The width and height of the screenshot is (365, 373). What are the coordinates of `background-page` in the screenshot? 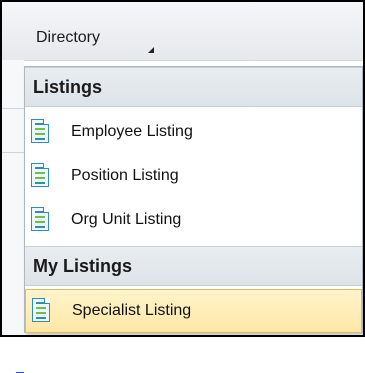 It's located at (13, 216).